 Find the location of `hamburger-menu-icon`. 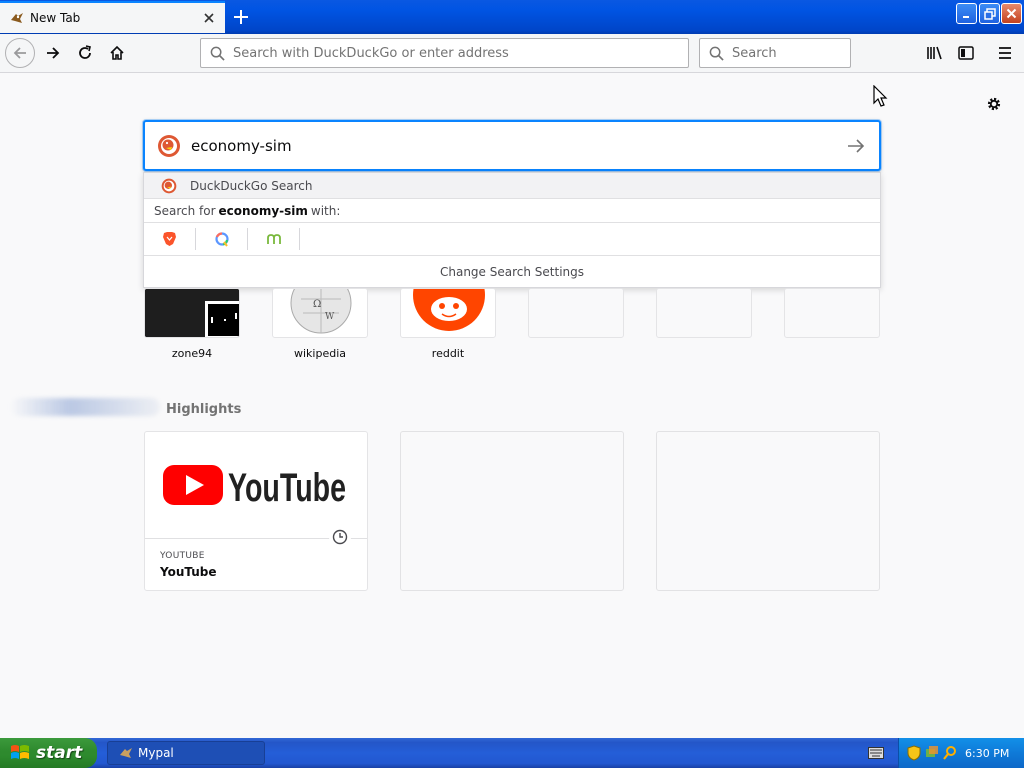

hamburger-menu-icon is located at coordinates (1005, 53).